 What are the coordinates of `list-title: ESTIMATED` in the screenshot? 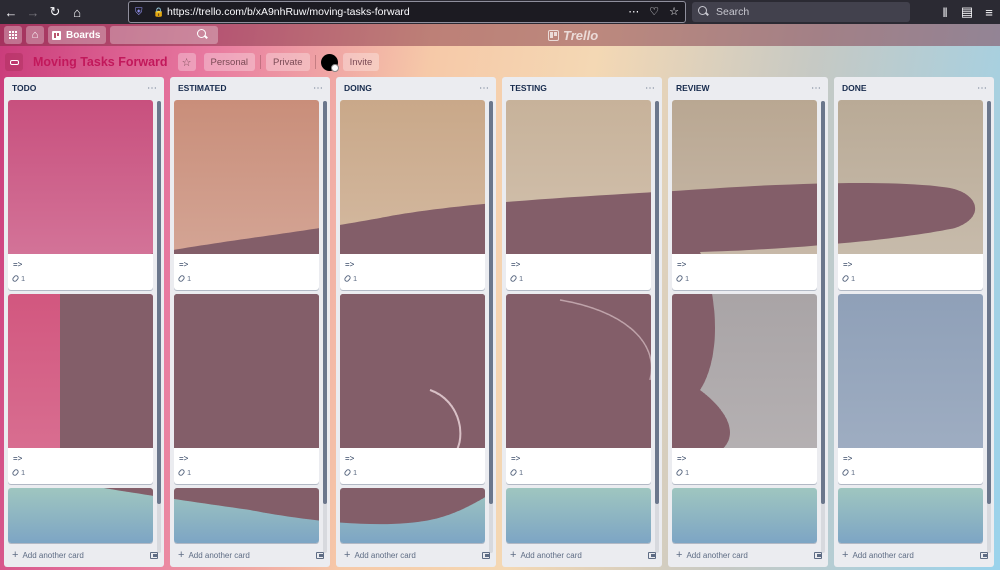 It's located at (202, 88).